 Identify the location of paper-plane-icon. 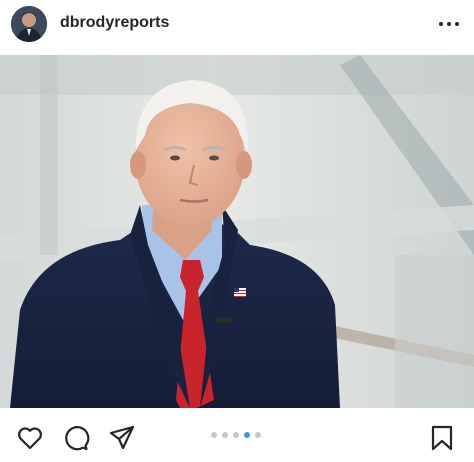
(122, 438).